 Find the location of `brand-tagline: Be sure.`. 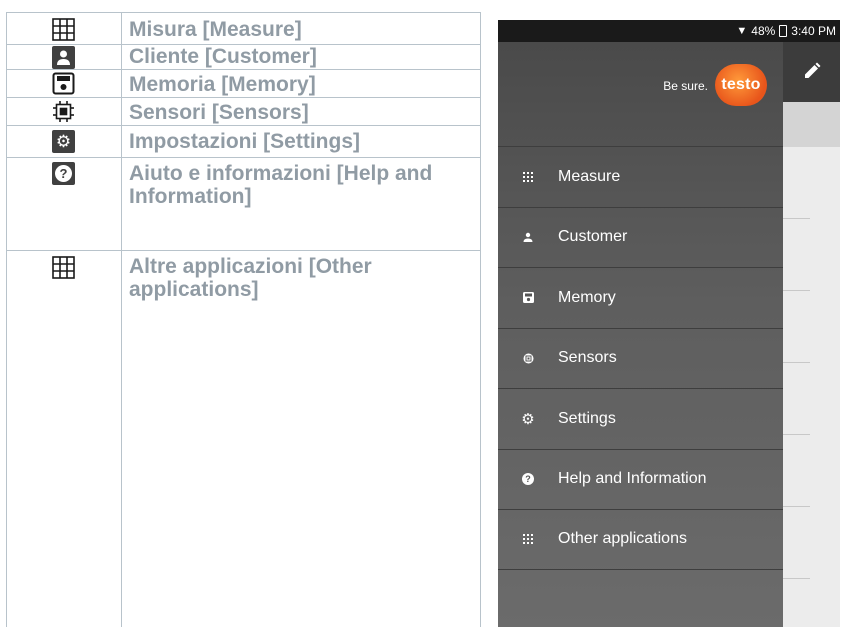

brand-tagline: Be sure. is located at coordinates (685, 86).